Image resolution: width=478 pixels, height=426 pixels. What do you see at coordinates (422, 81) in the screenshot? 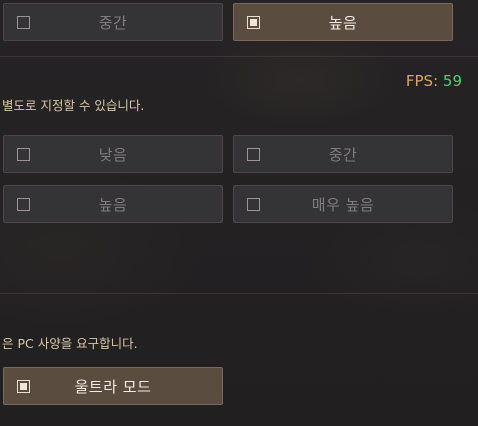
I see `fps-label: FPS:` at bounding box center [422, 81].